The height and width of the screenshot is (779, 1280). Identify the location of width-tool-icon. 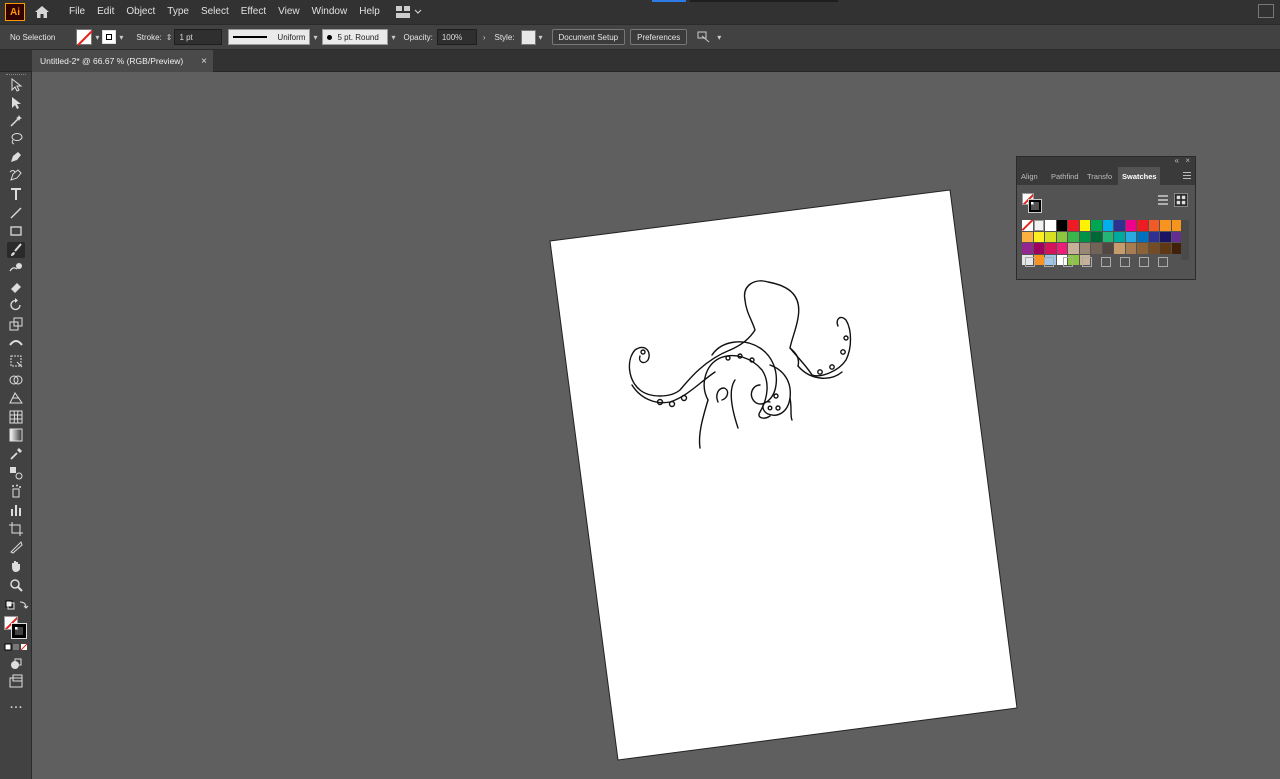
(16, 342).